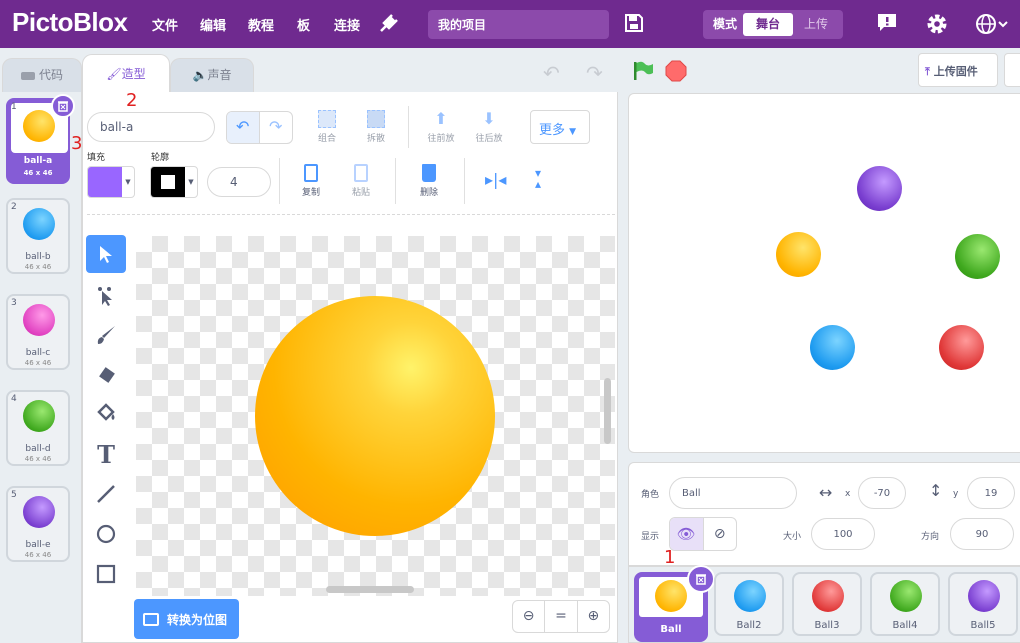 The image size is (1020, 643). I want to click on delete-label: 删除, so click(428, 193).